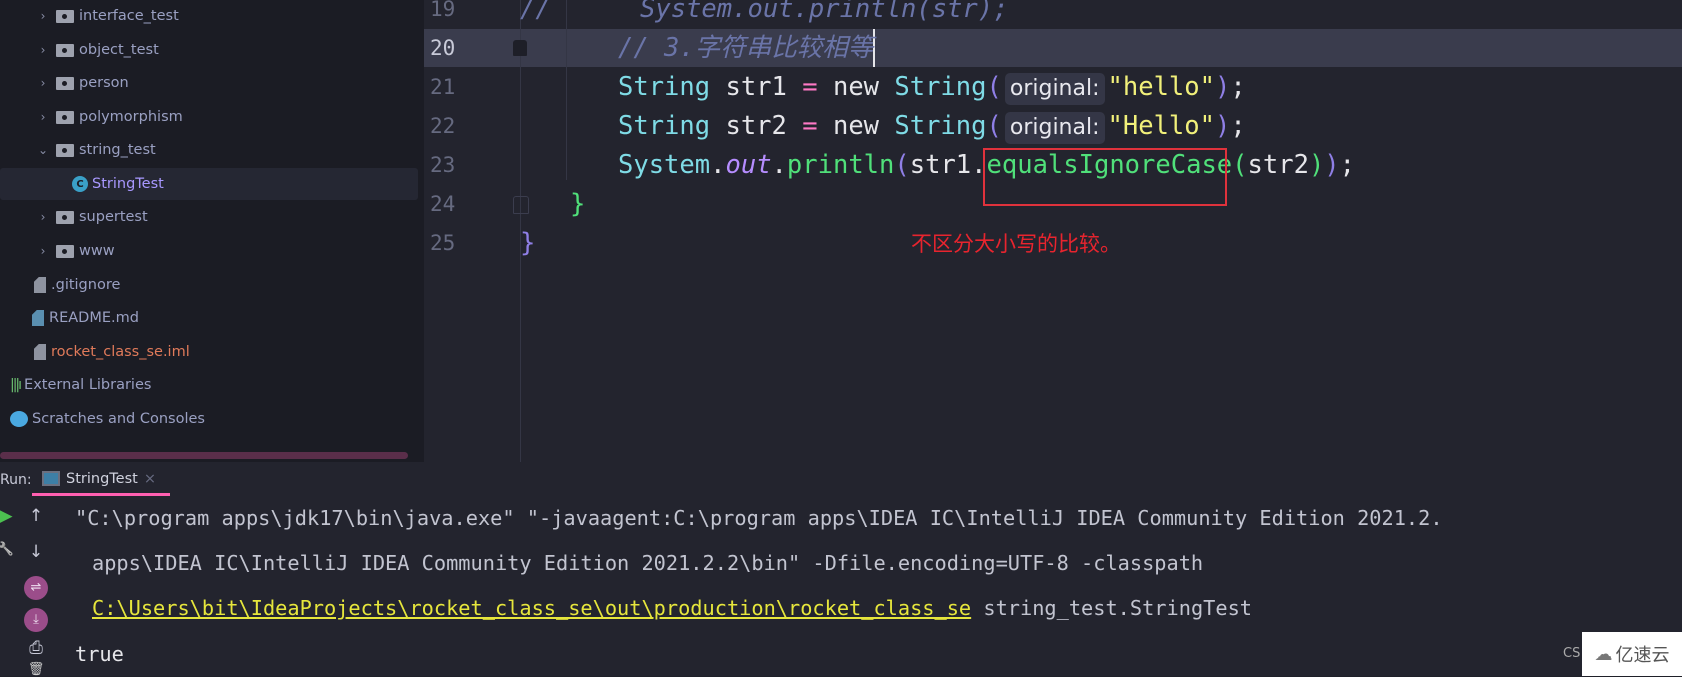  I want to click on gitignore-file-icon, so click(40, 285).